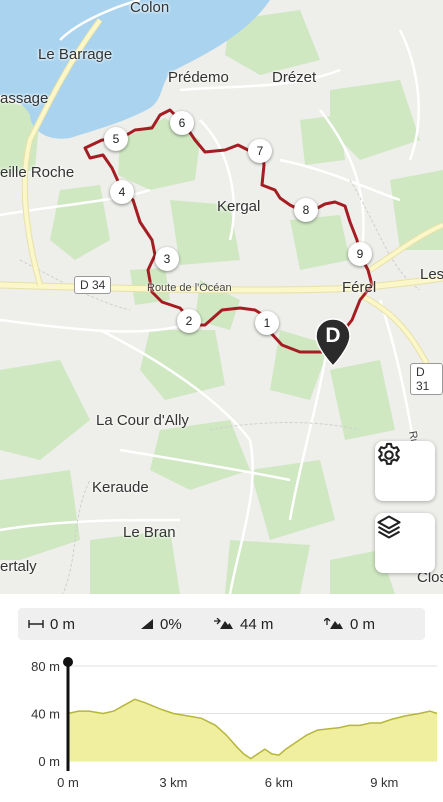  Describe the element at coordinates (360, 254) in the screenshot. I see `waypoint-marker: 9` at that location.